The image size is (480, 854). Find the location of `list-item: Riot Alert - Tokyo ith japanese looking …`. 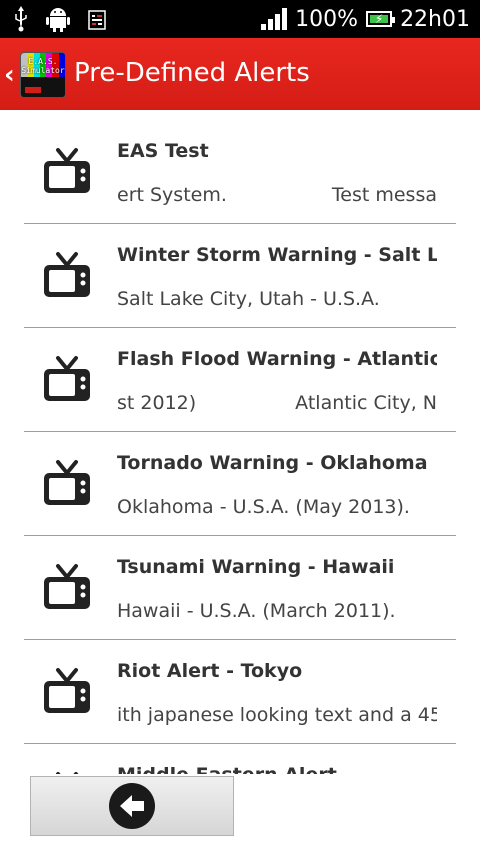

list-item: Riot Alert - Tokyo ith japanese looking … is located at coordinates (240, 692).